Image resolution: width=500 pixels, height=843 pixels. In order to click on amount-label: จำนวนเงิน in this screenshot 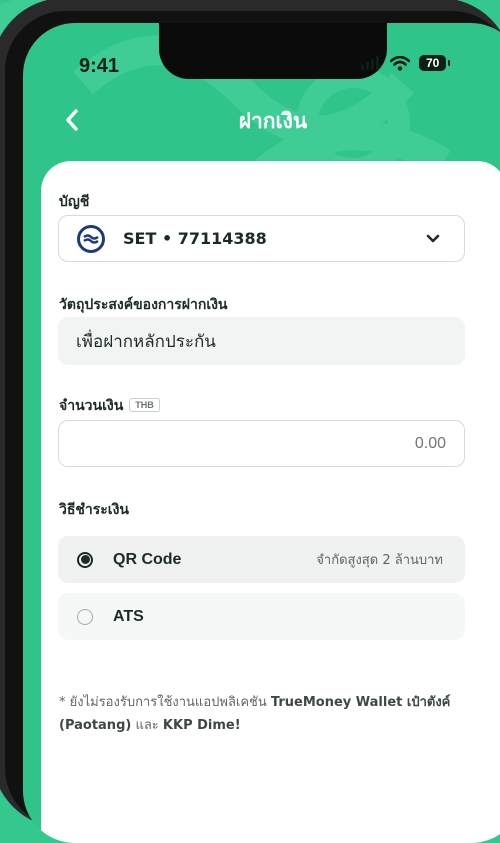, I will do `click(91, 406)`.